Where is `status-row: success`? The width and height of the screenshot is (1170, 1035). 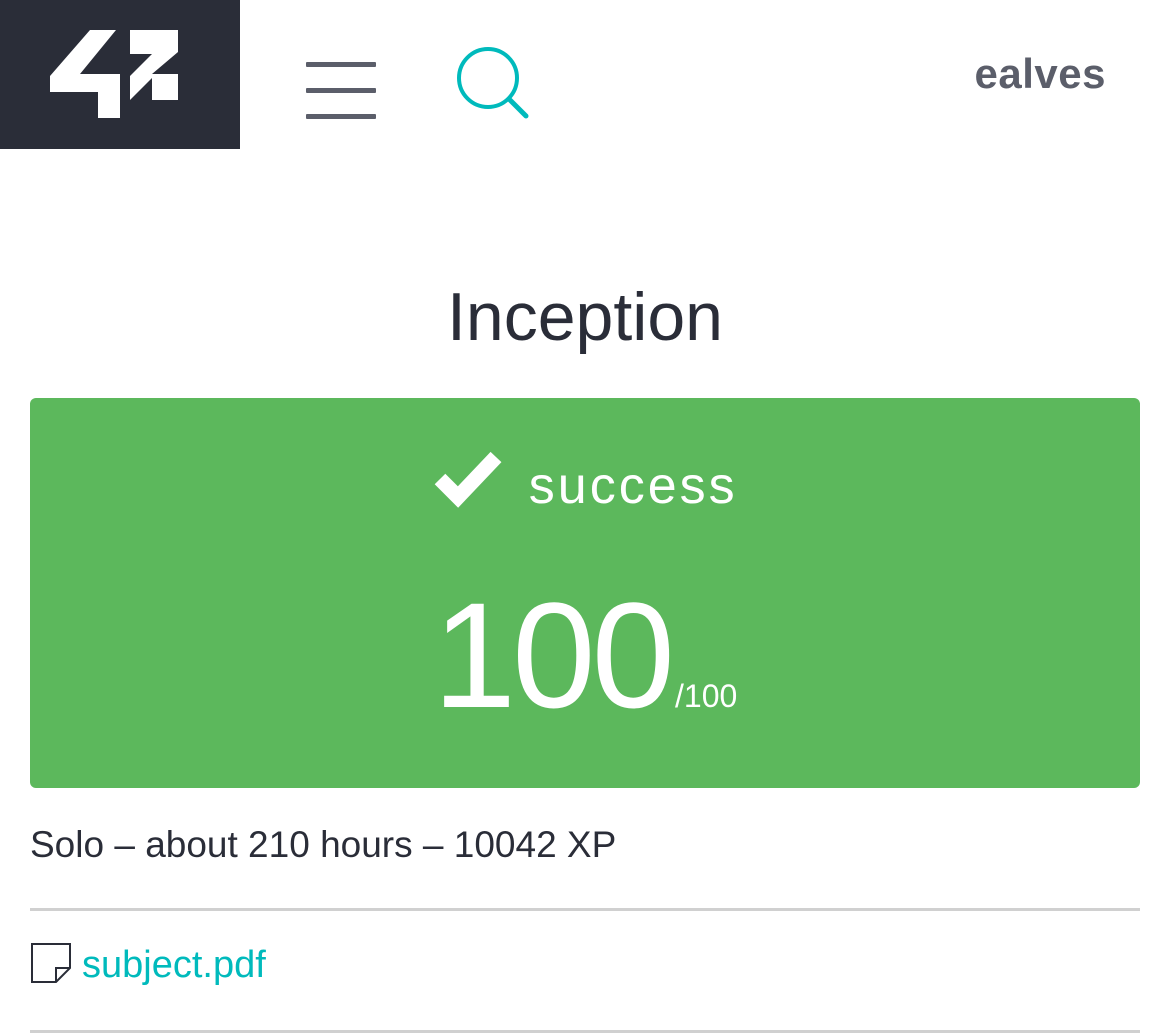
status-row: success is located at coordinates (585, 479).